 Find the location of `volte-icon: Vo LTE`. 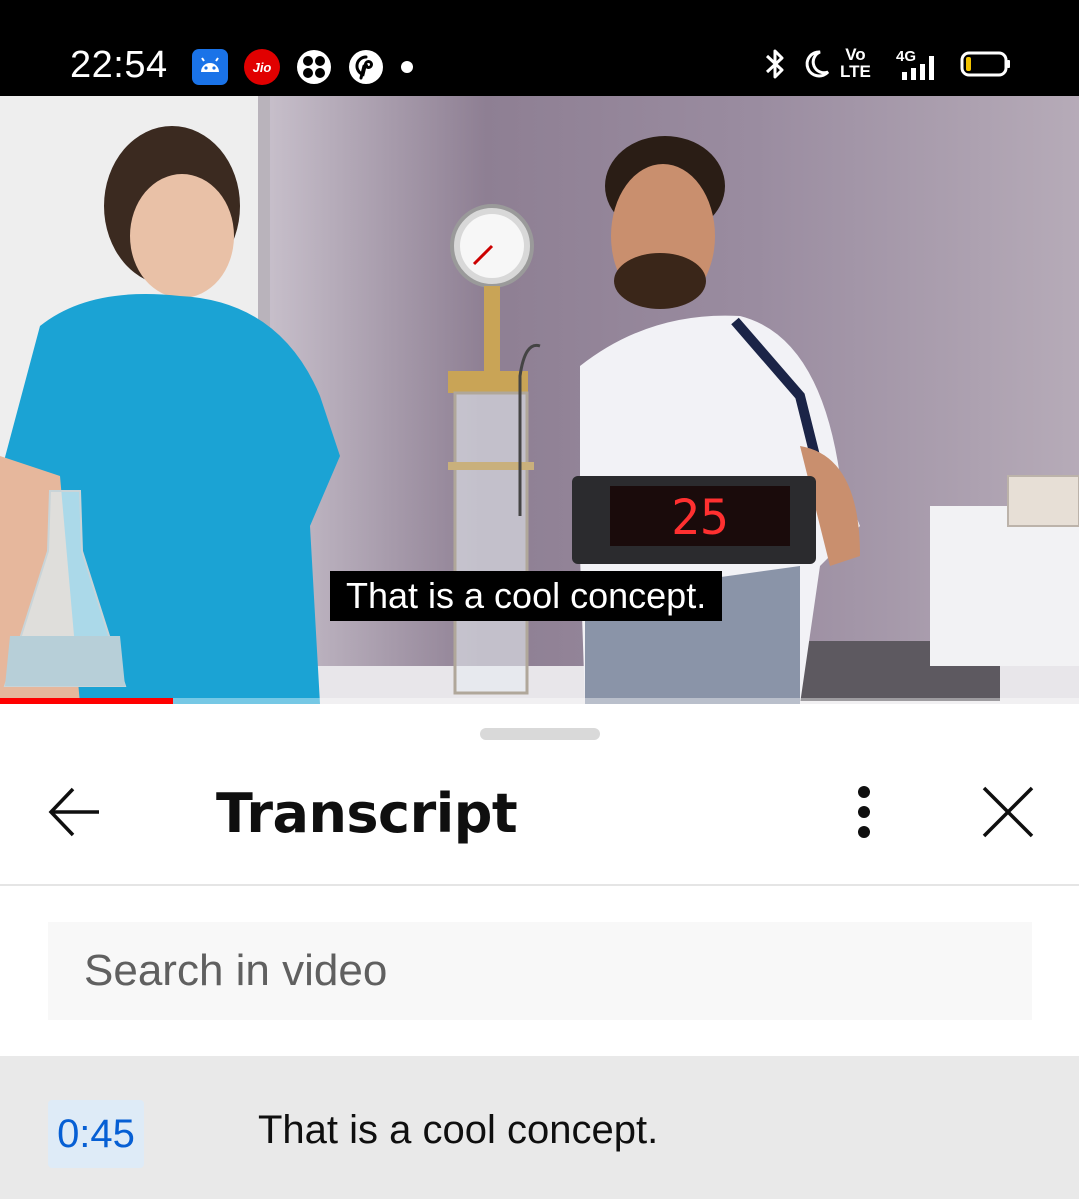

volte-icon: Vo LTE is located at coordinates (855, 68).